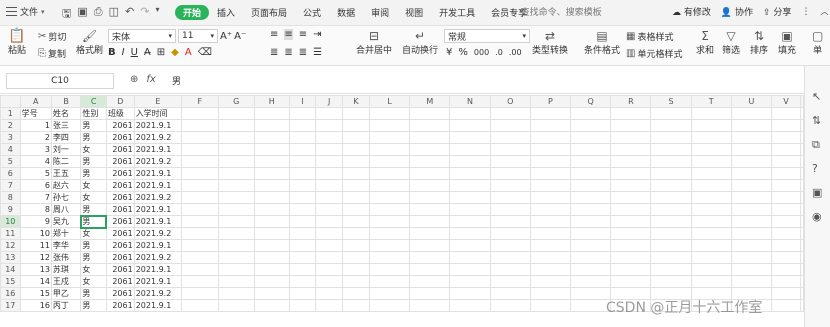 The image size is (830, 327). Describe the element at coordinates (777, 11) in the screenshot. I see `share-button: ⇪ 分享` at that location.